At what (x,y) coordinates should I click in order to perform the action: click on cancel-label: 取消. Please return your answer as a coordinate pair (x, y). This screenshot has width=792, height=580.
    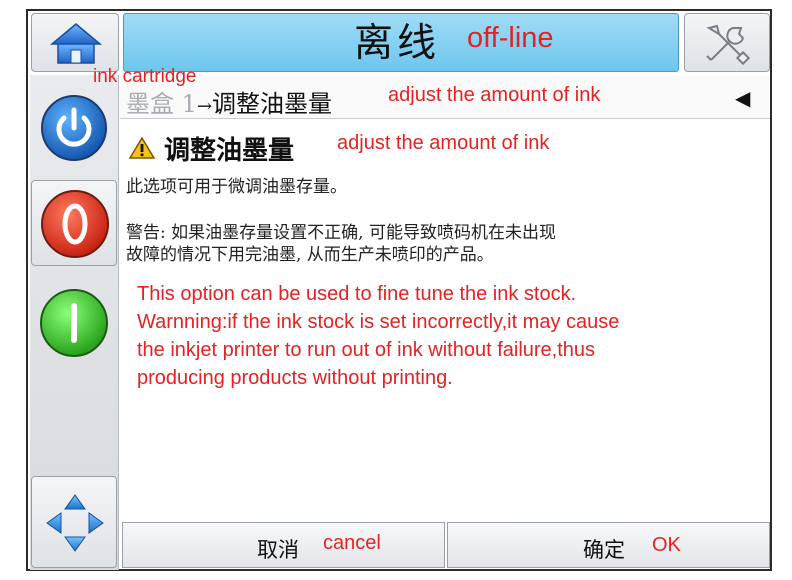
    Looking at the image, I should click on (278, 550).